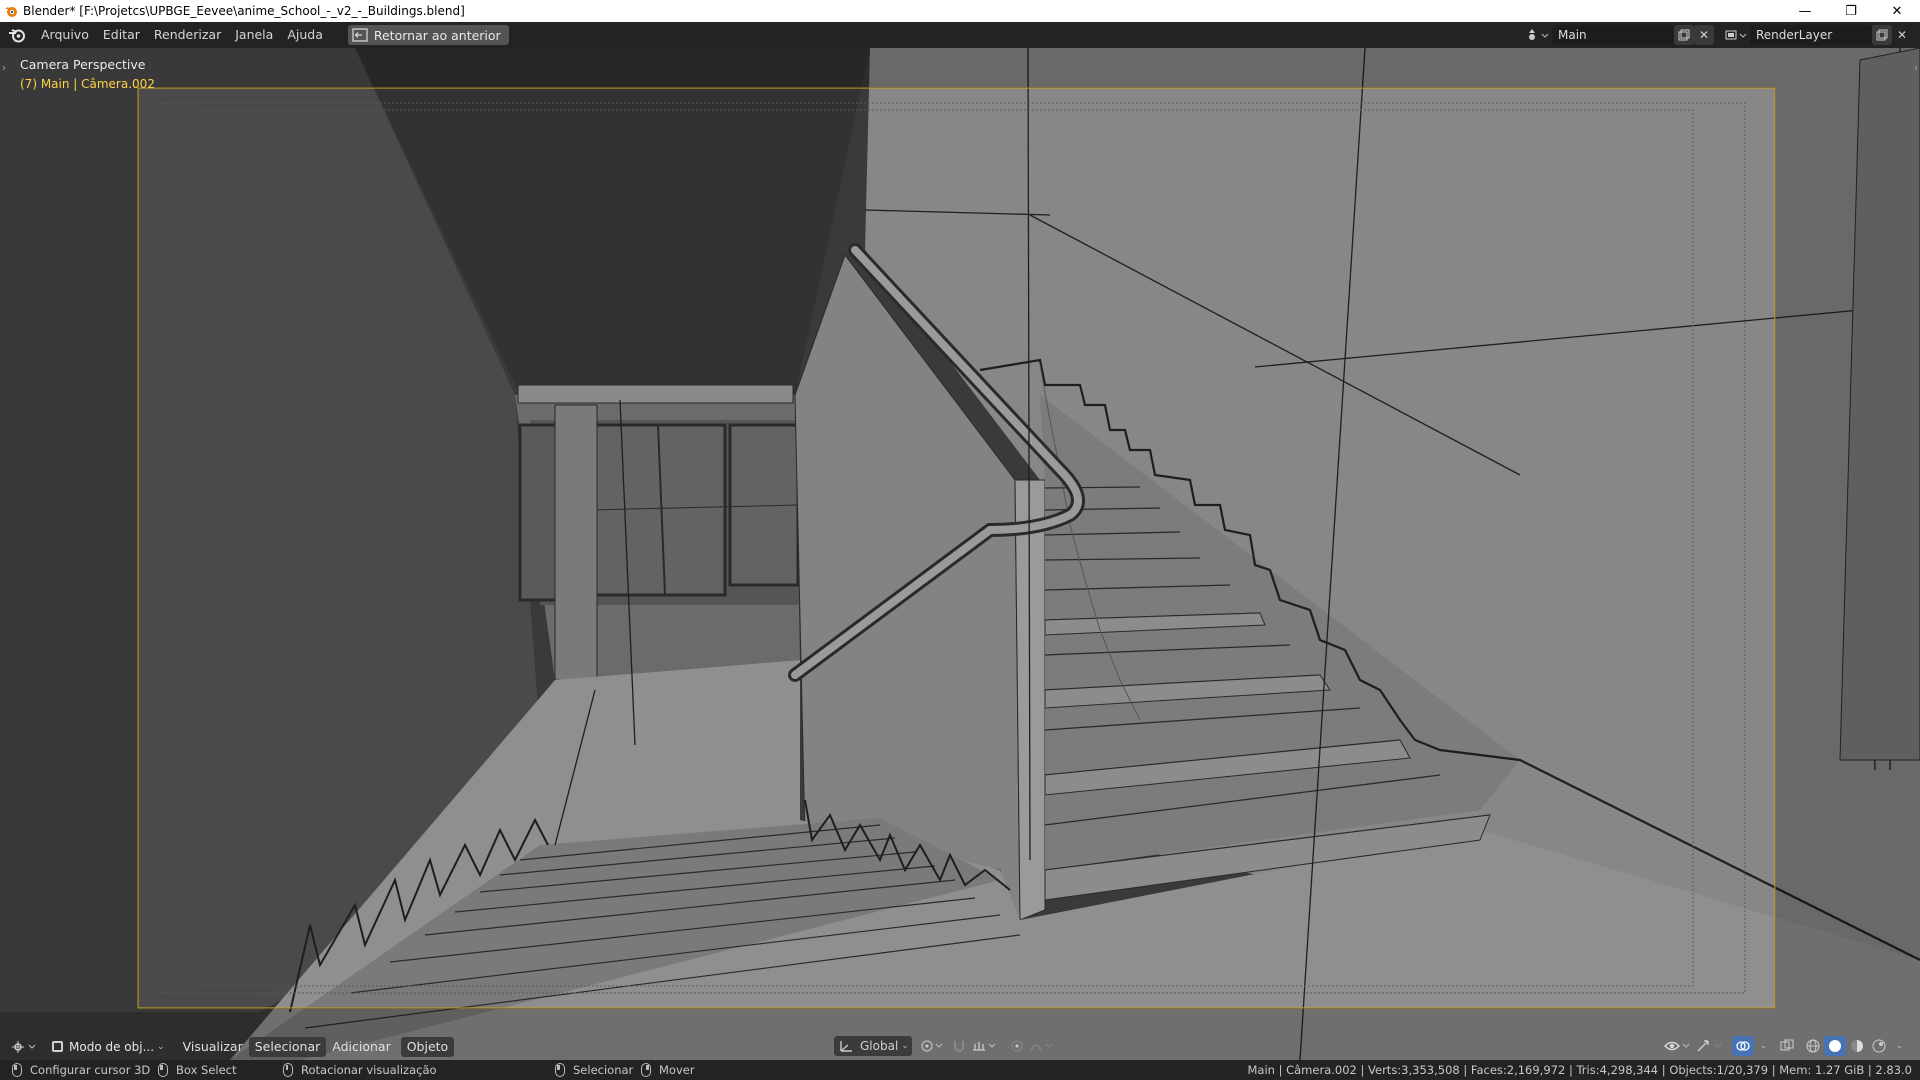  What do you see at coordinates (24, 1047) in the screenshot?
I see `editor-type-icon` at bounding box center [24, 1047].